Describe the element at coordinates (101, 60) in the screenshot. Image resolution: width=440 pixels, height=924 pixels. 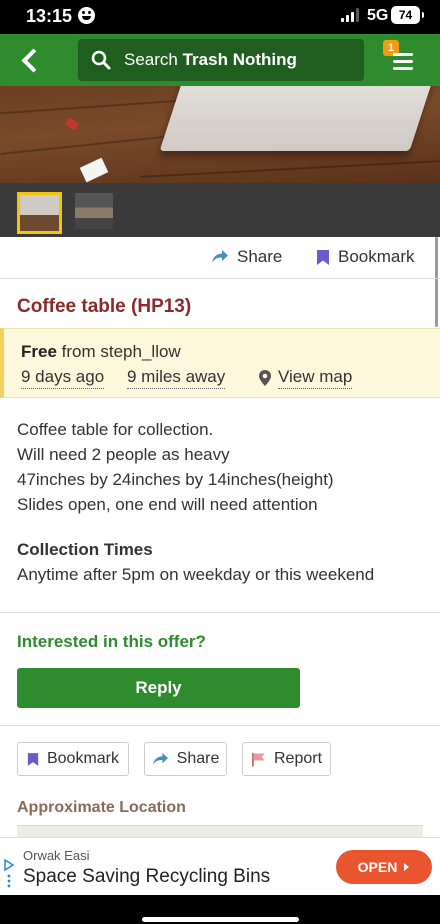
I see `search-icon` at that location.